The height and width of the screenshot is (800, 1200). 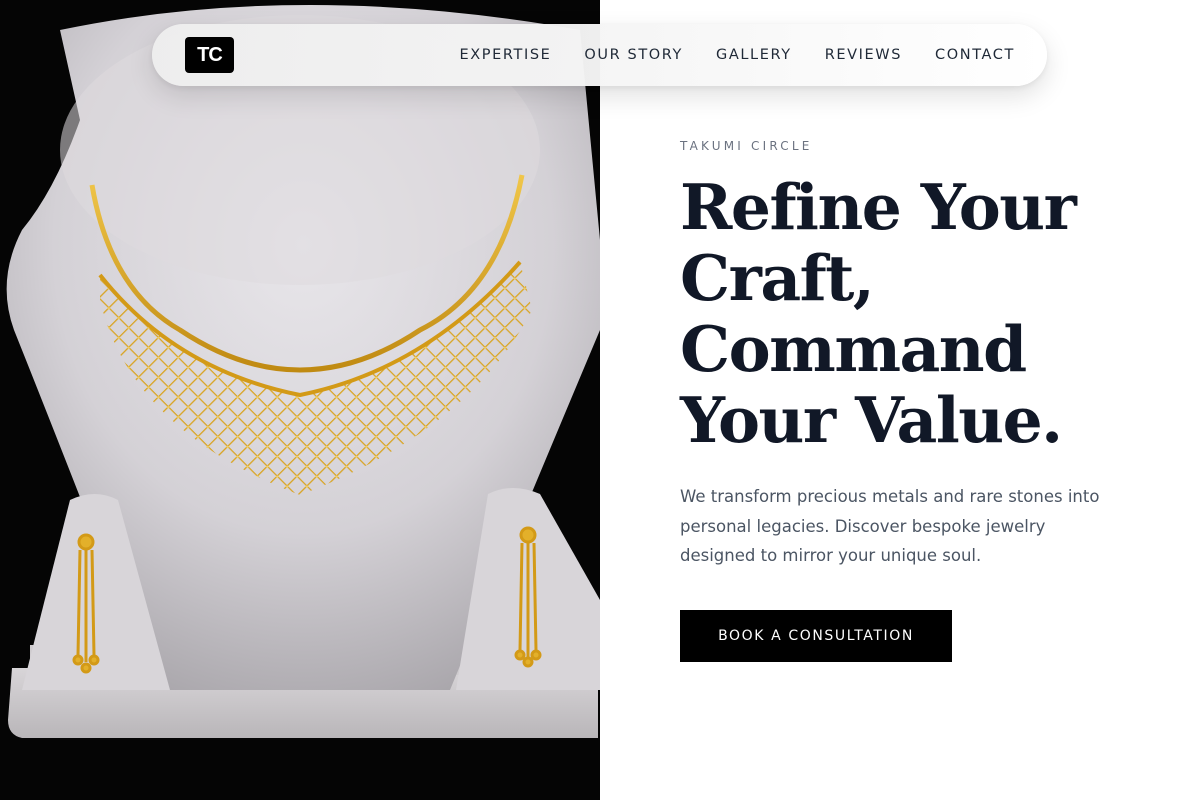 I want to click on headline-line-1: Refine Your, so click(x=878, y=207).